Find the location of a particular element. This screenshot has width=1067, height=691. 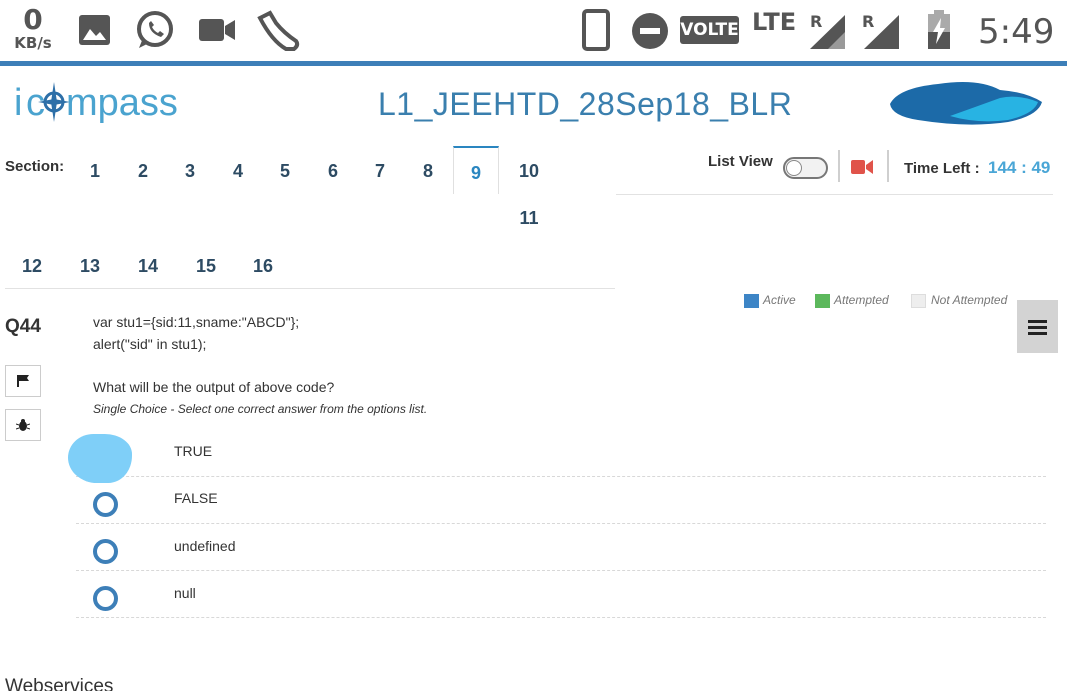

legend-attempted-swatch is located at coordinates (822, 301).